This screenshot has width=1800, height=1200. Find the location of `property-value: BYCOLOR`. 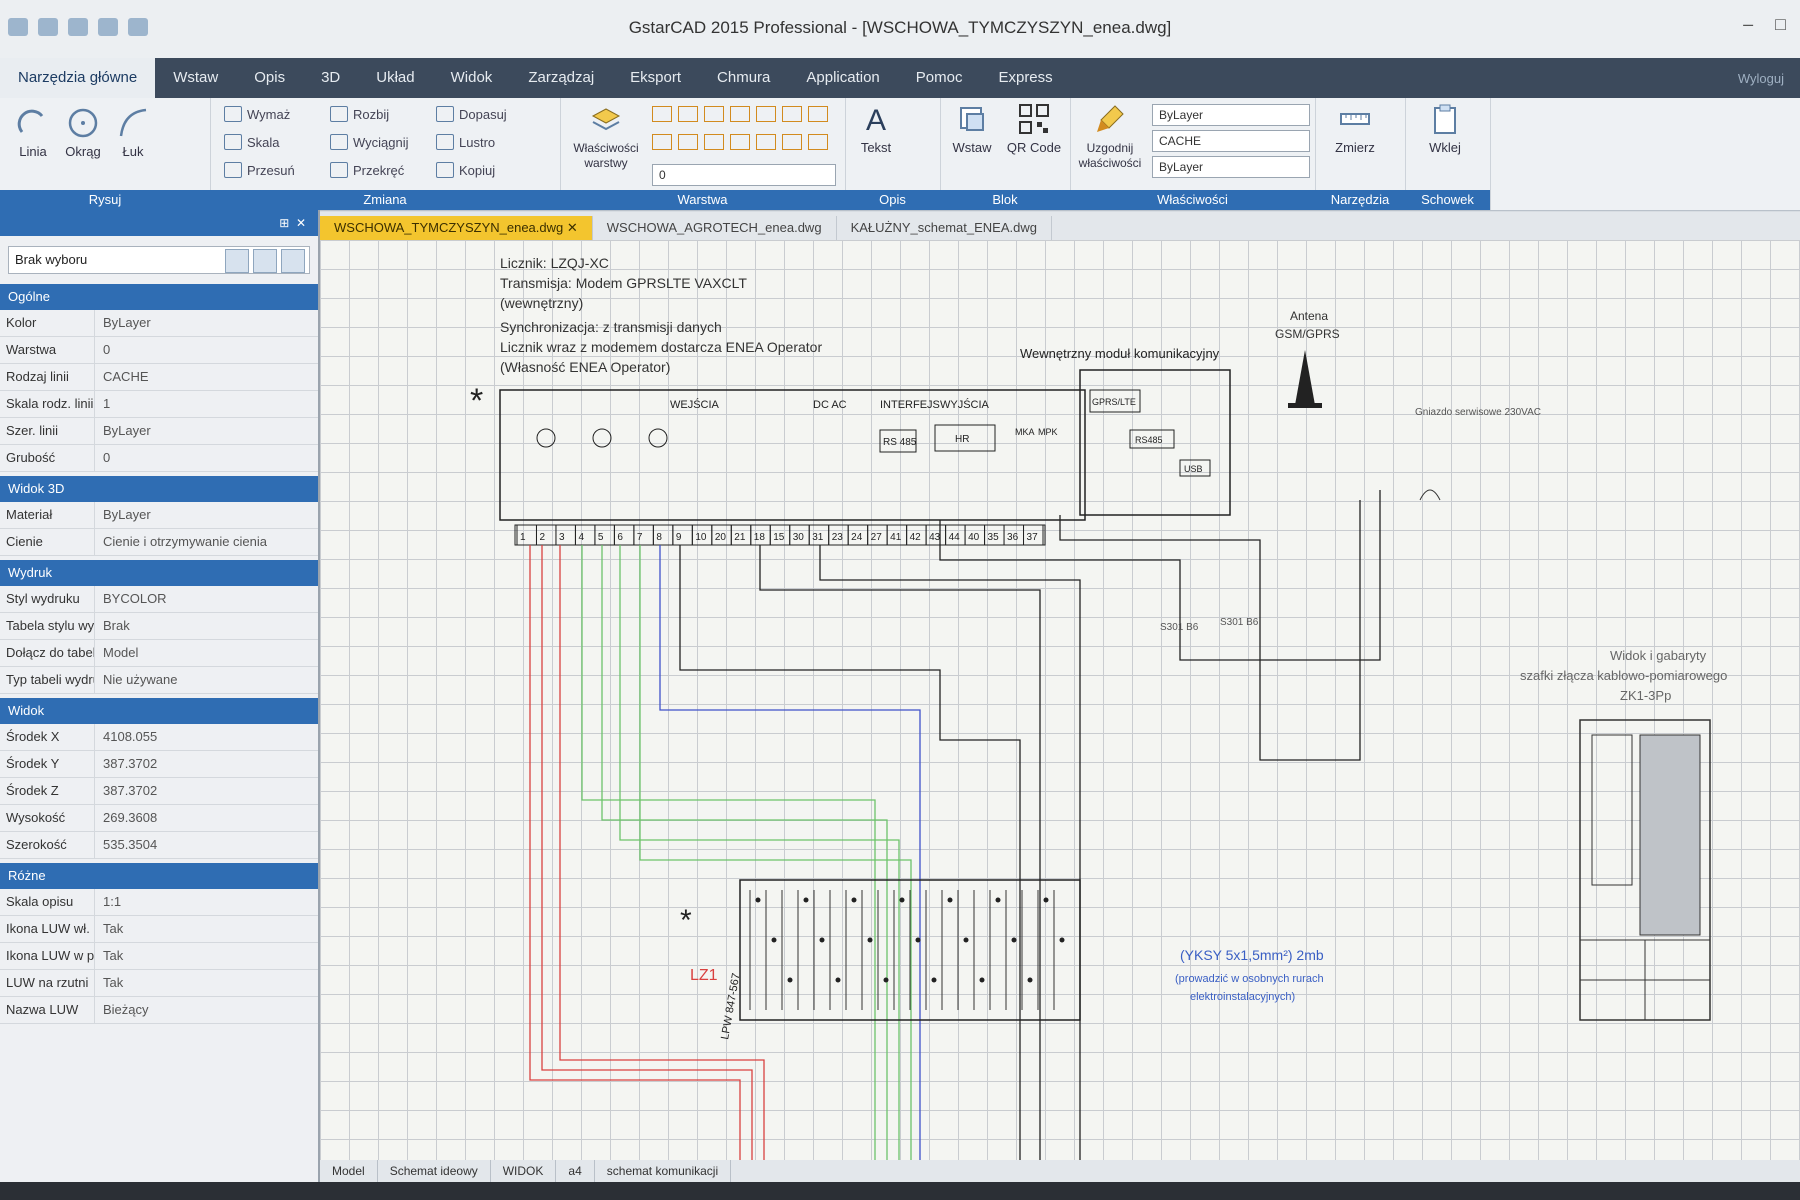

property-value: BYCOLOR is located at coordinates (206, 599).